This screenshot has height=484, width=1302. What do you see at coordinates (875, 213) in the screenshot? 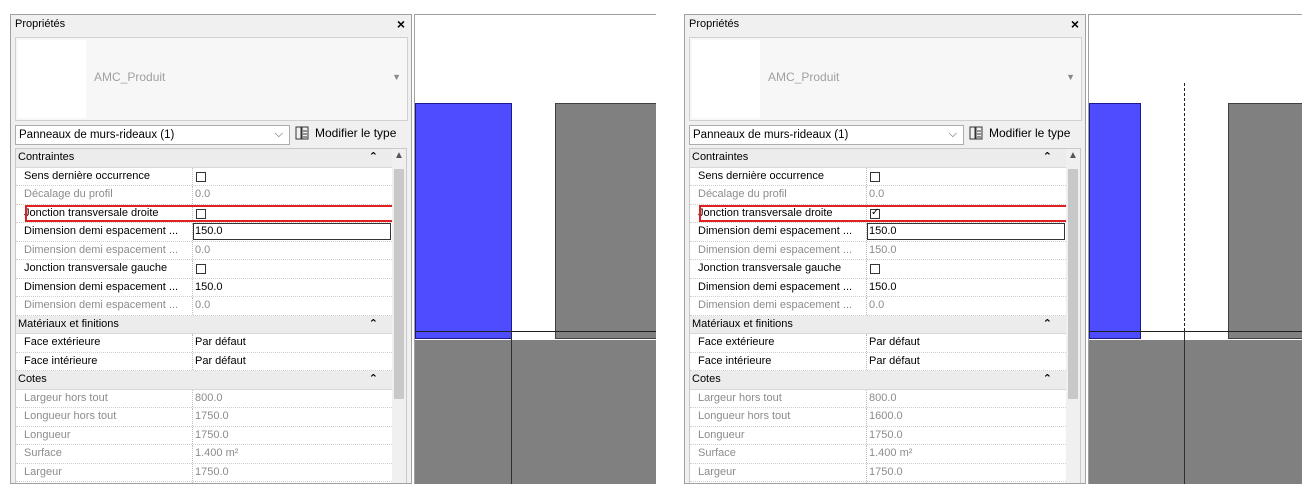
I see `property-checkbox: ✓` at bounding box center [875, 213].